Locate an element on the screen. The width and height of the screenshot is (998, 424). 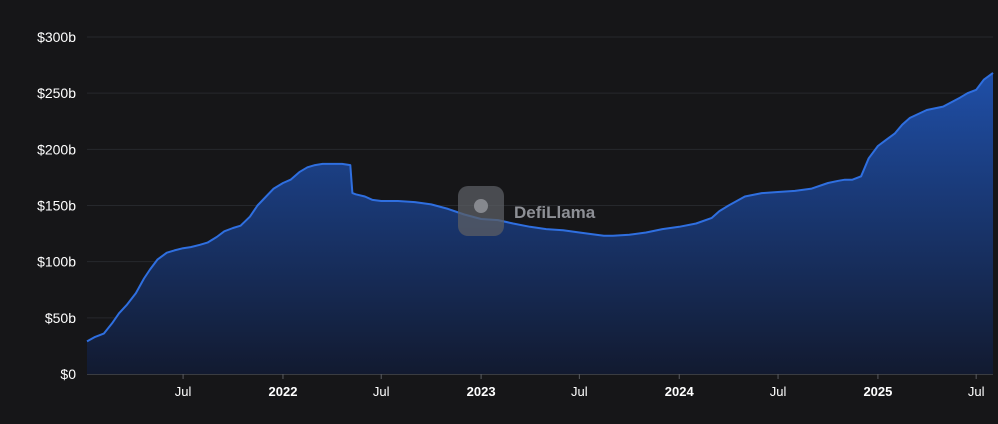
x-tick-label: 2023 is located at coordinates (481, 391).